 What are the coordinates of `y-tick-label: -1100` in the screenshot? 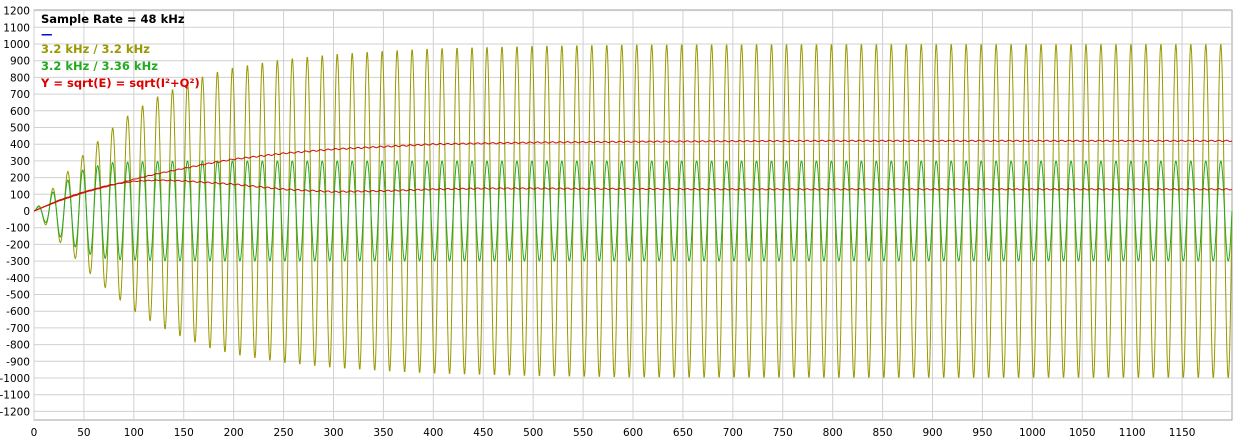 It's located at (15, 396).